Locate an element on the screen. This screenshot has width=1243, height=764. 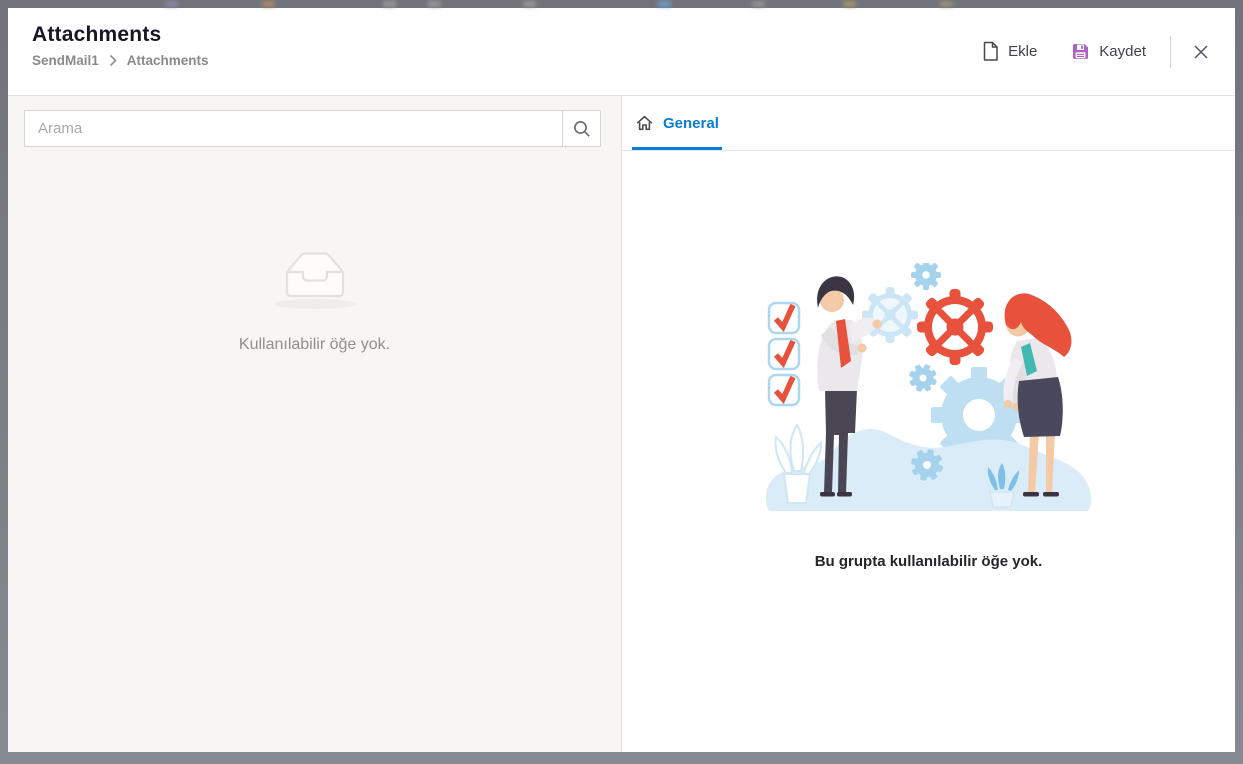
tab-bar: General is located at coordinates (928, 123).